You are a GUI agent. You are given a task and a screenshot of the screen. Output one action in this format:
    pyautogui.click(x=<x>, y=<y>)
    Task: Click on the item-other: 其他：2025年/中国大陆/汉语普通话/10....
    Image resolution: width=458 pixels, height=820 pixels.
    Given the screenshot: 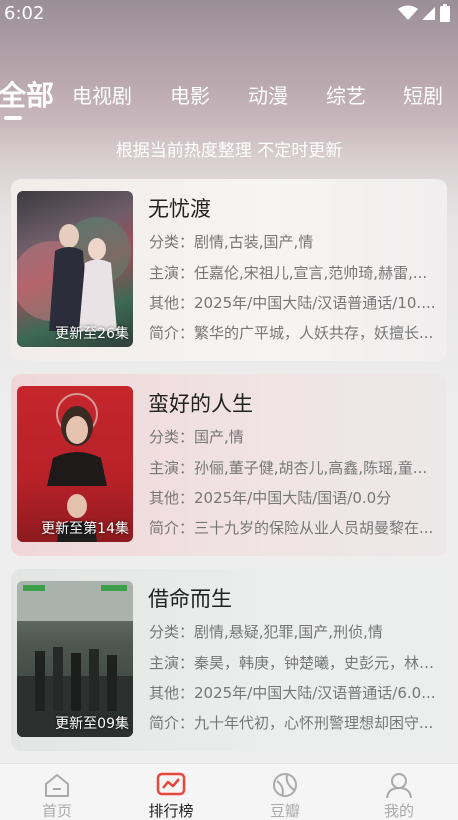 What is the action you would take?
    pyautogui.click(x=292, y=303)
    